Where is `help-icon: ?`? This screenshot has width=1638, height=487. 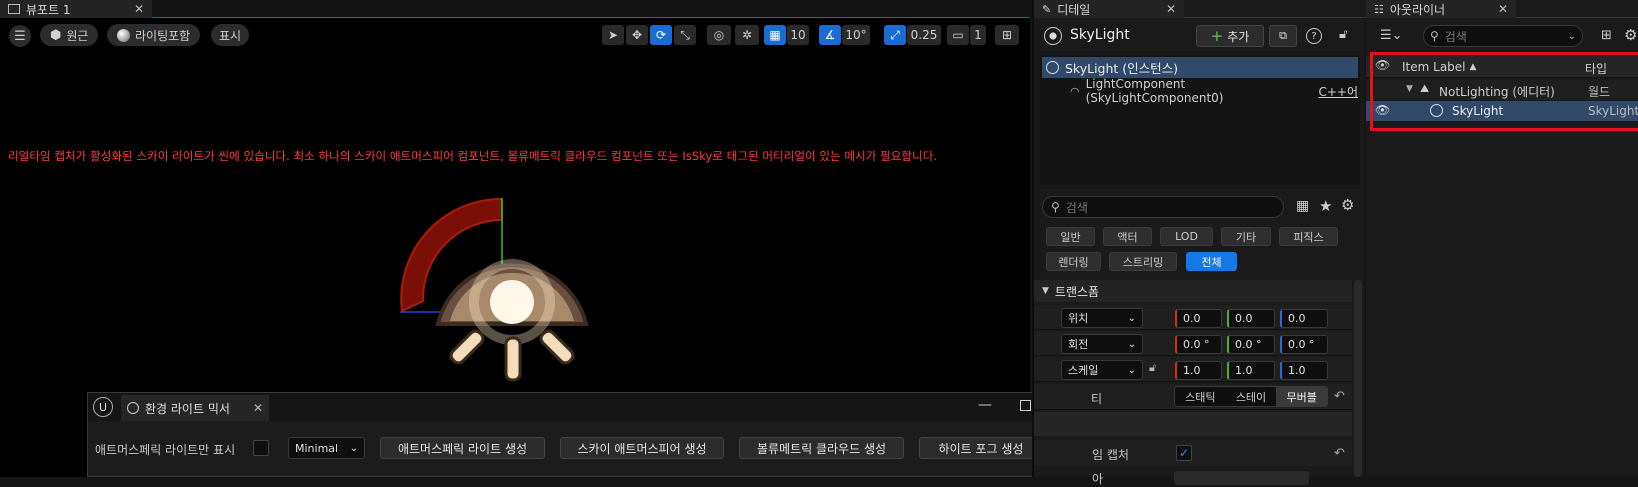 help-icon: ? is located at coordinates (1314, 36).